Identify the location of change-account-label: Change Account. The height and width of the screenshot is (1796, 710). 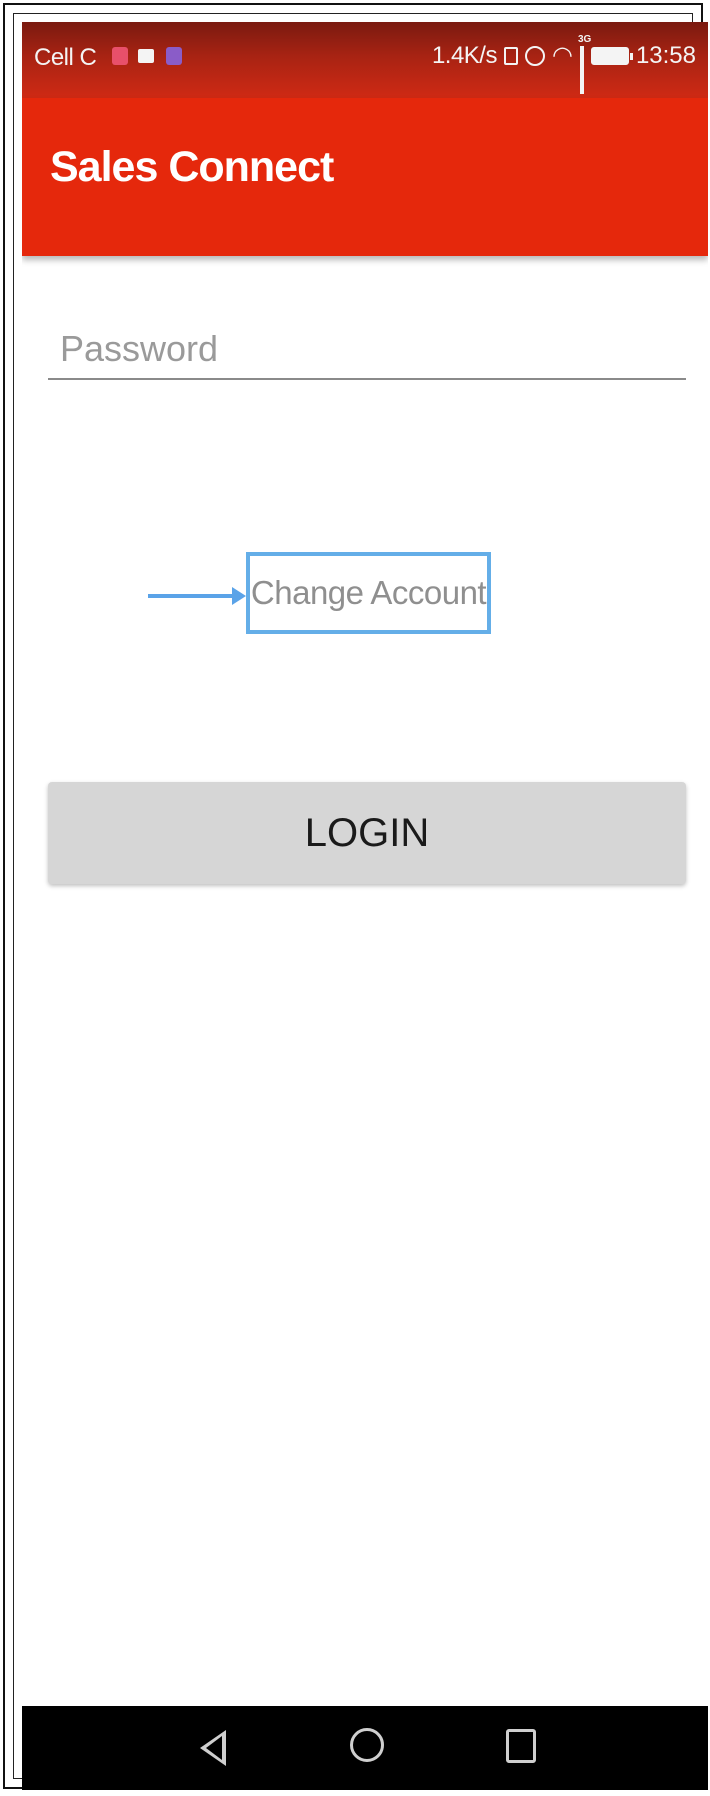
(368, 592).